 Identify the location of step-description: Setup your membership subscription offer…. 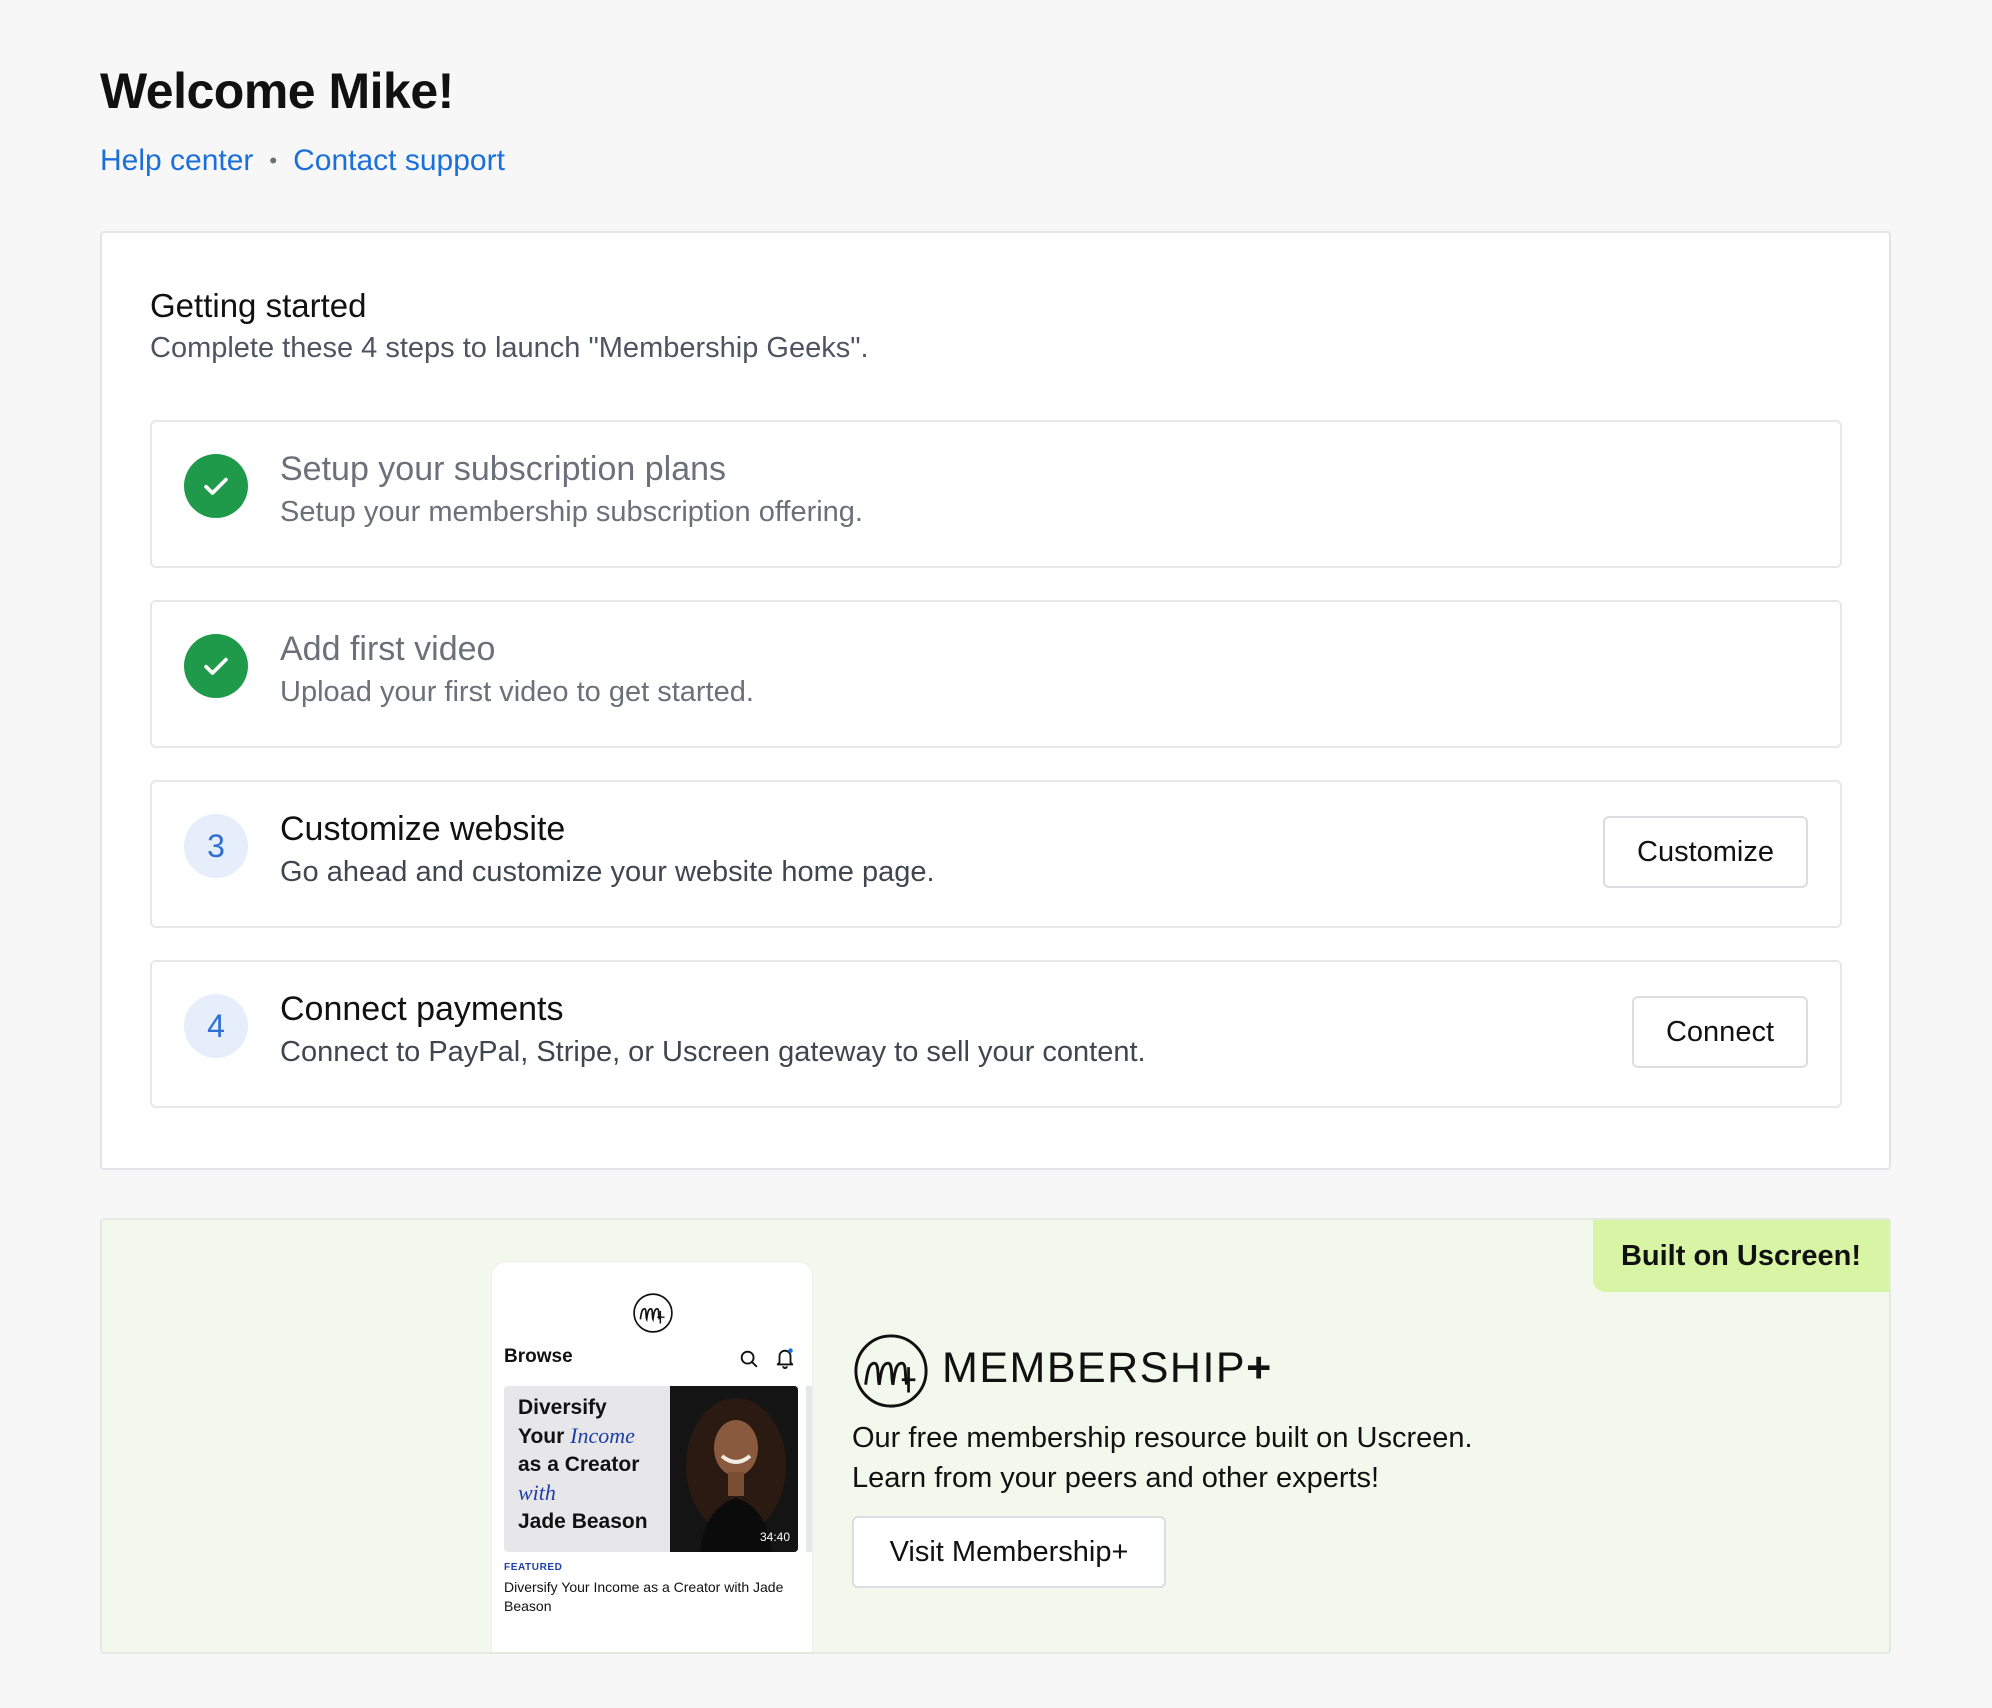
(571, 512).